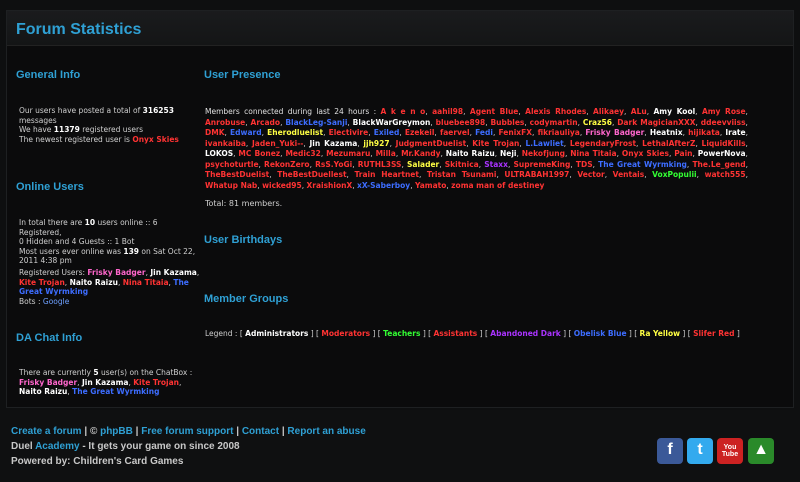 The height and width of the screenshot is (482, 800). I want to click on presence-user-link: faervel, so click(455, 132).